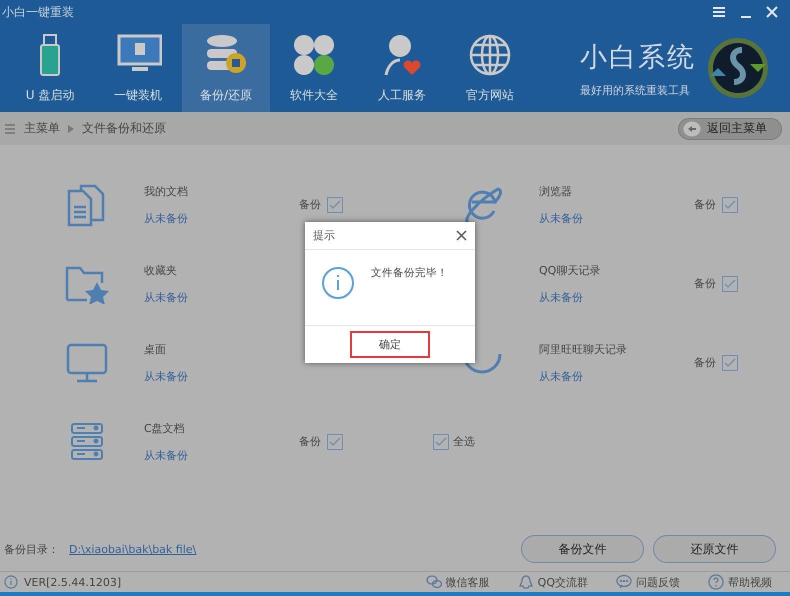 The height and width of the screenshot is (596, 790). What do you see at coordinates (124, 128) in the screenshot?
I see `breadcrumb-current: 文件备份和还原` at bounding box center [124, 128].